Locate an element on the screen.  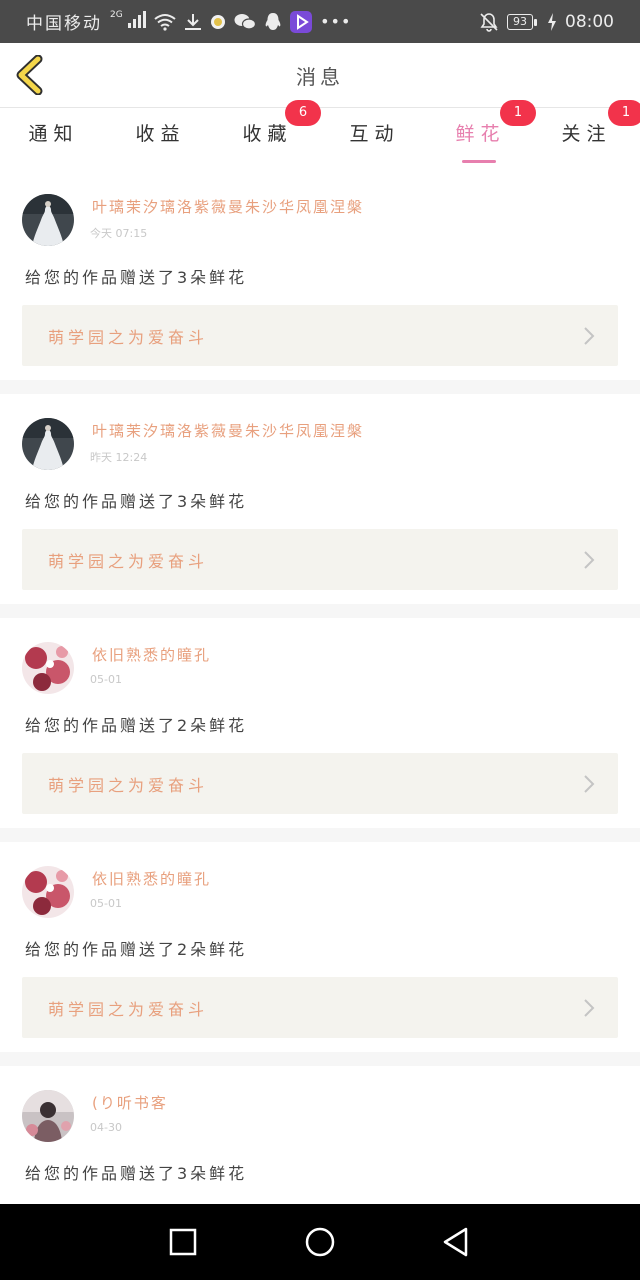
download-icon is located at coordinates (193, 21).